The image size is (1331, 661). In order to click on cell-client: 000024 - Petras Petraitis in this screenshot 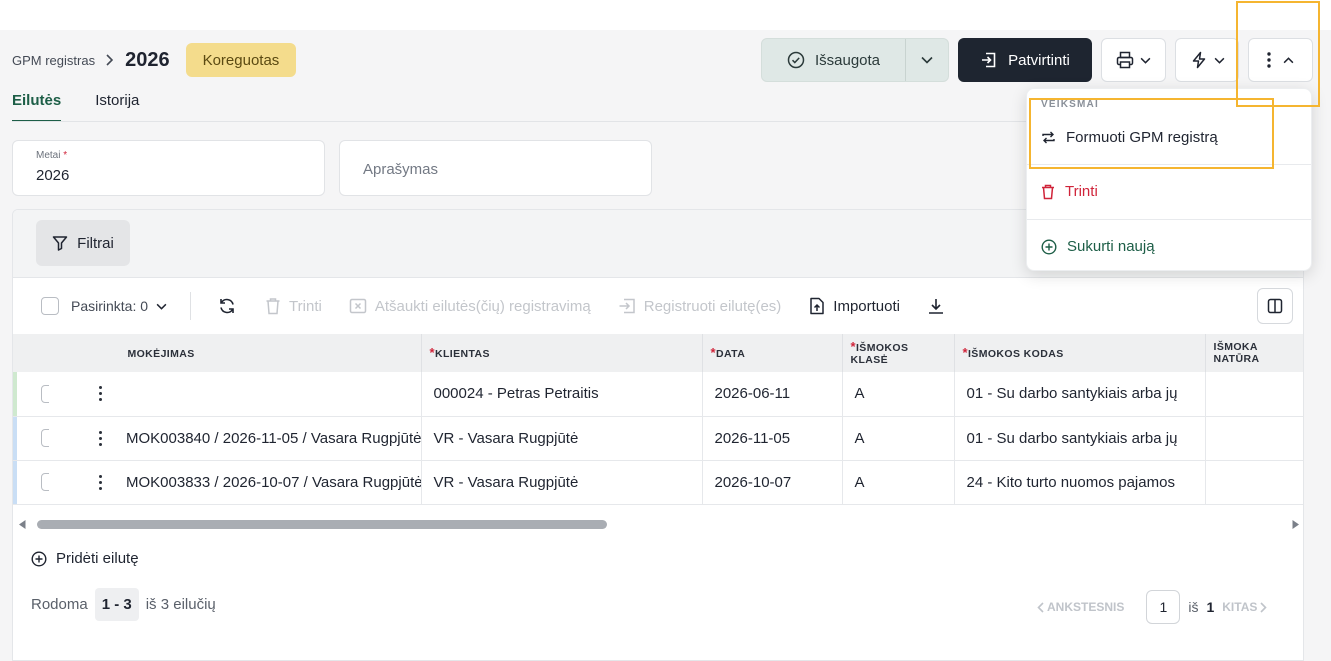, I will do `click(562, 394)`.